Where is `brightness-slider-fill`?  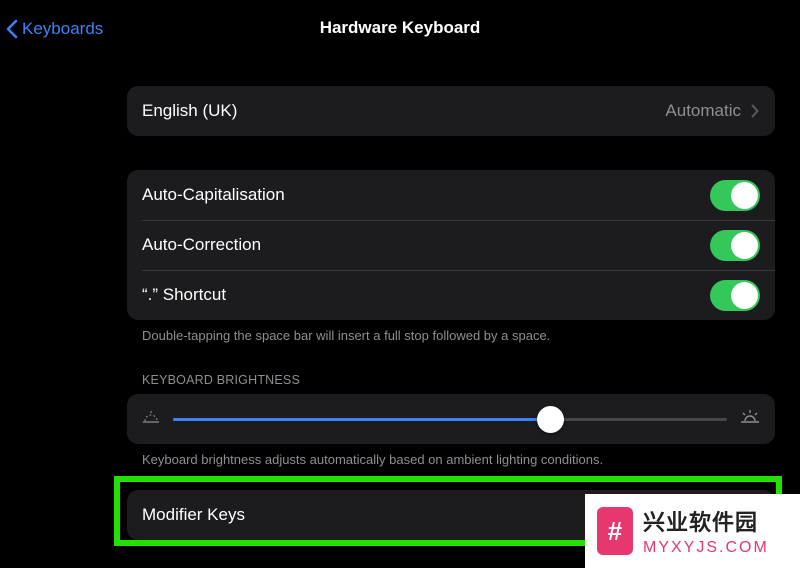
brightness-slider-fill is located at coordinates (361, 419).